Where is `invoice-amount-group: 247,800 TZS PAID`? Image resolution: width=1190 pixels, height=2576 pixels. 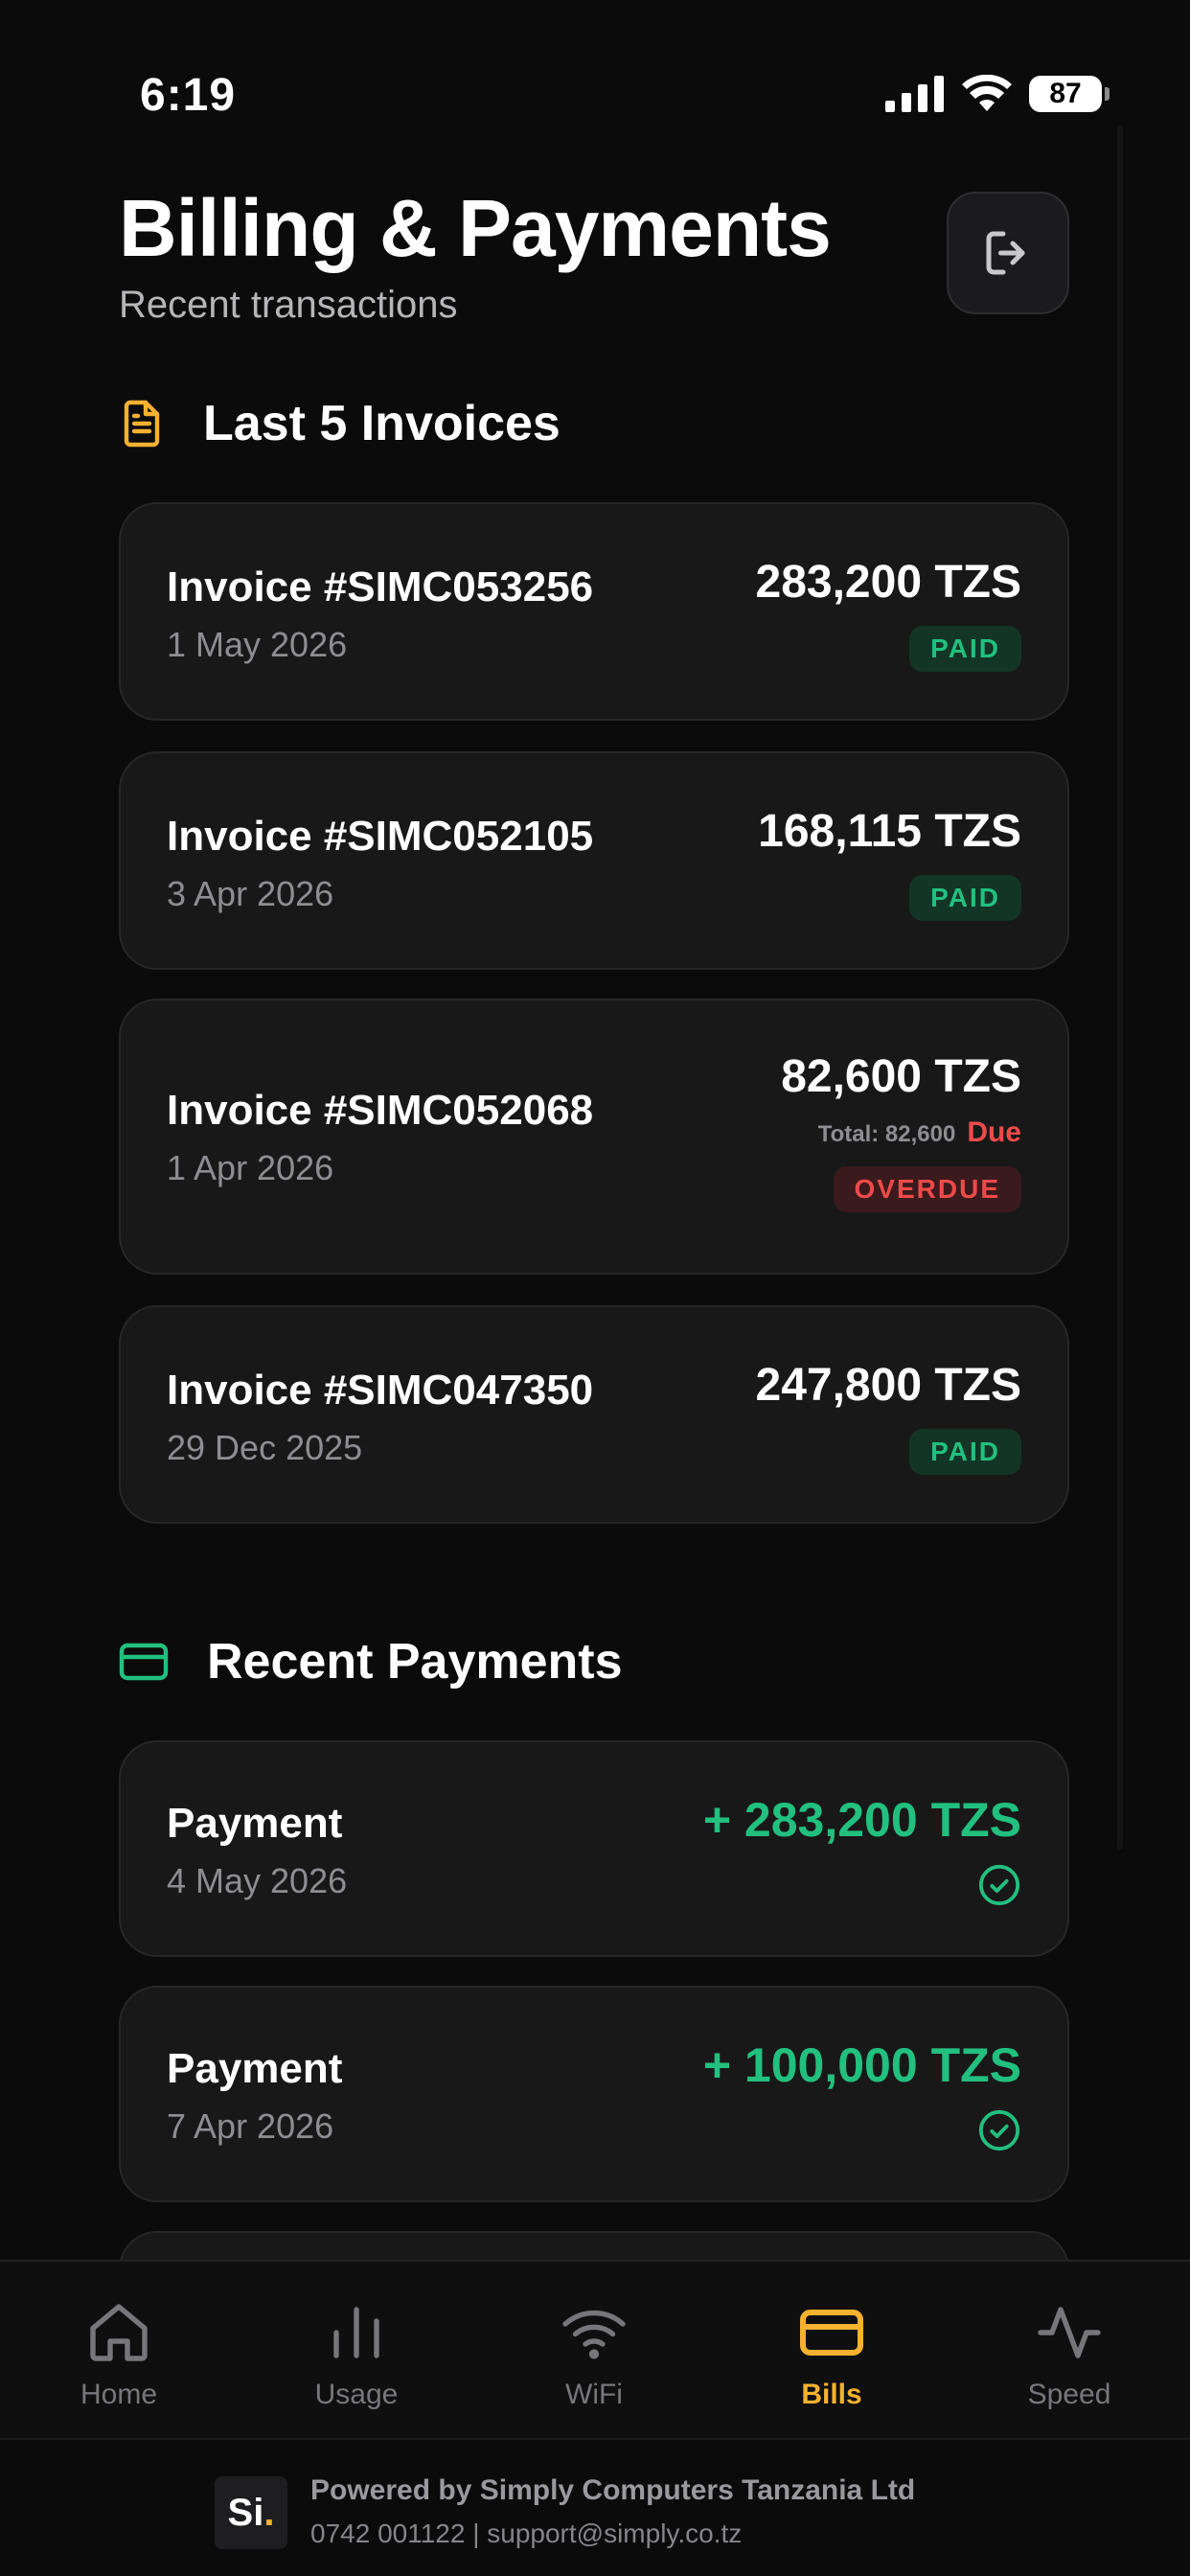 invoice-amount-group: 247,800 TZS PAID is located at coordinates (889, 1417).